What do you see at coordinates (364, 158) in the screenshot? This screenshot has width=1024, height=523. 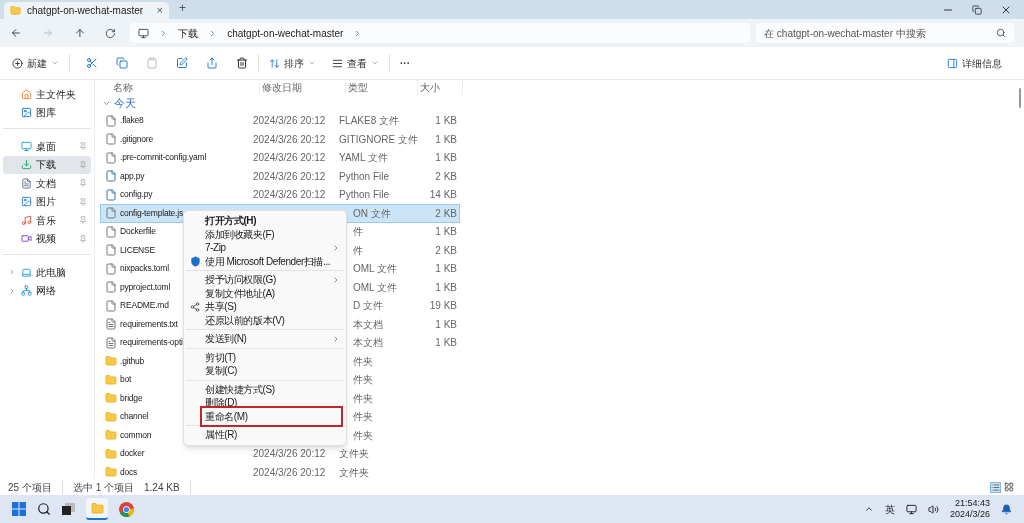 I see `type-cell-text: YAML 文件` at bounding box center [364, 158].